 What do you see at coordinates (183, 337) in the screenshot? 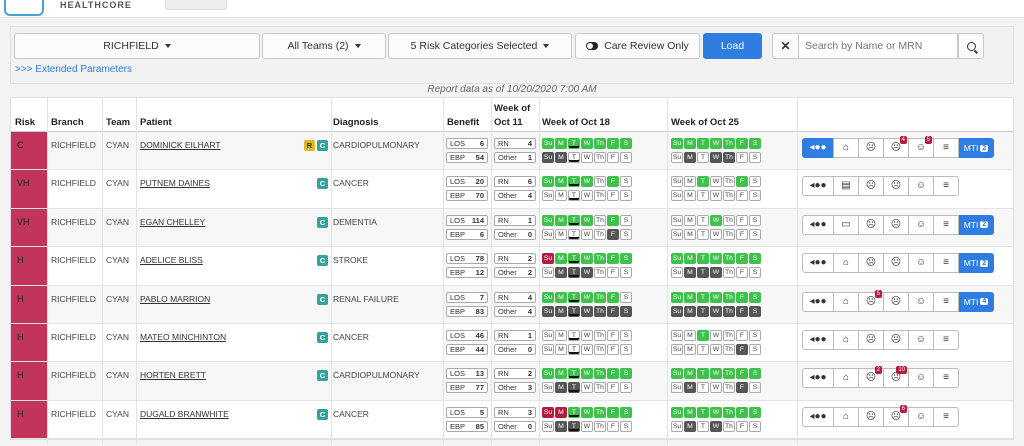
I see `patient-name-link: MATEO MINCHINTON` at bounding box center [183, 337].